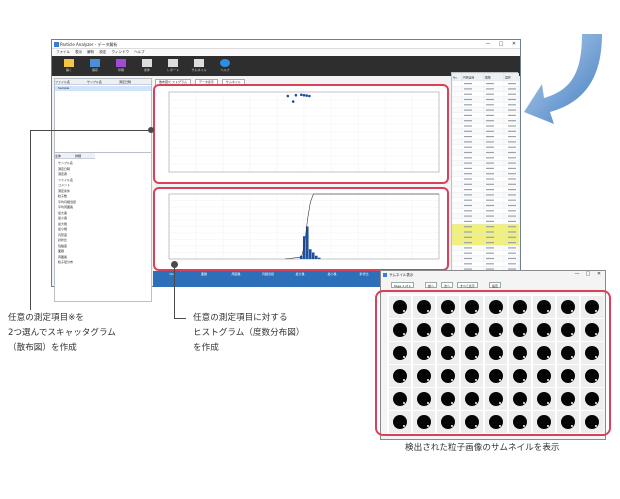 Image resolution: width=620 pixels, height=499 pixels. I want to click on results-column-header: 円相当径, so click(268, 274).